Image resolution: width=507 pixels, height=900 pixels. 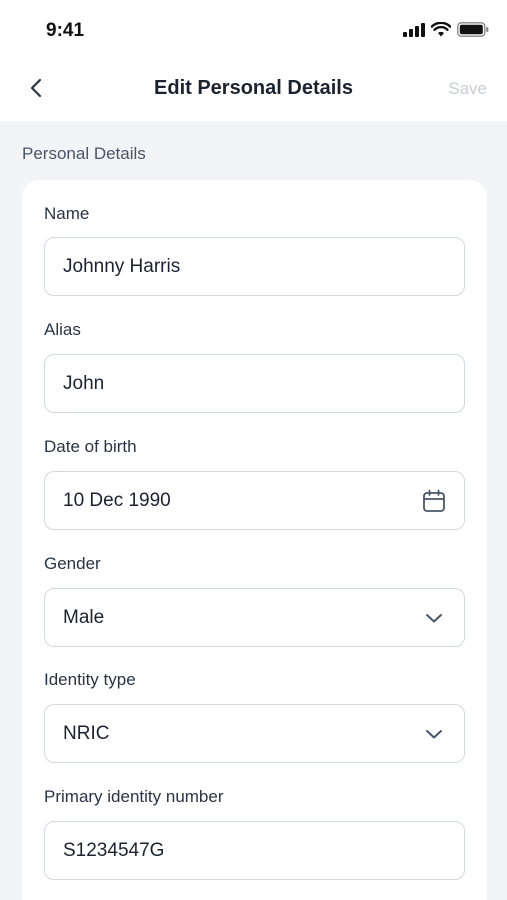 What do you see at coordinates (84, 617) in the screenshot?
I see `gender-value: Male` at bounding box center [84, 617].